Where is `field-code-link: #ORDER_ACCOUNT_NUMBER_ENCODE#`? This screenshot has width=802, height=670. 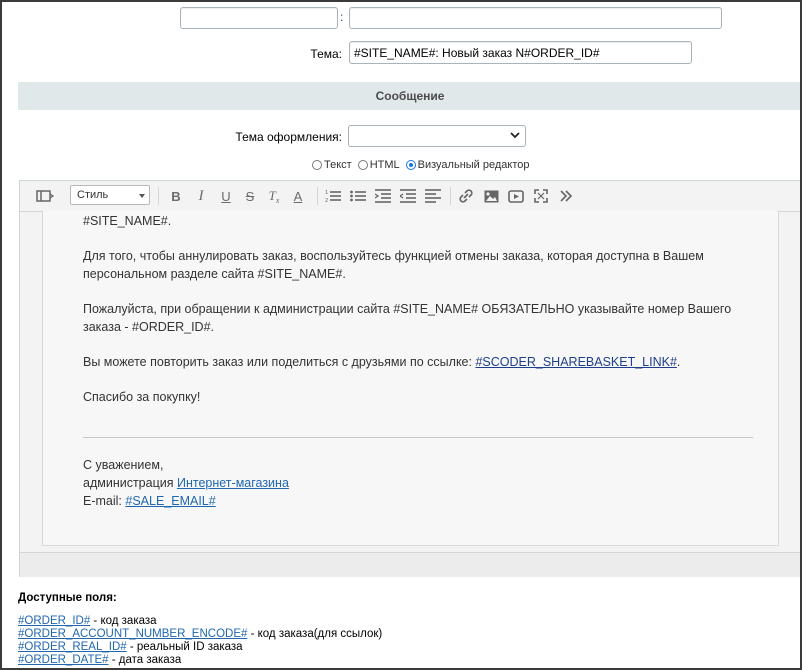 field-code-link: #ORDER_ACCOUNT_NUMBER_ENCODE# is located at coordinates (132, 634).